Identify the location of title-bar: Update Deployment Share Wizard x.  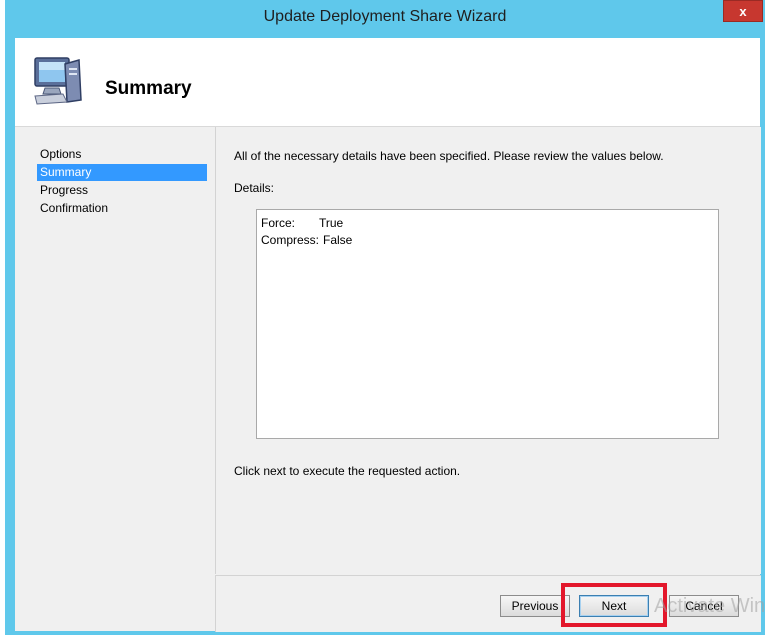
(385, 19).